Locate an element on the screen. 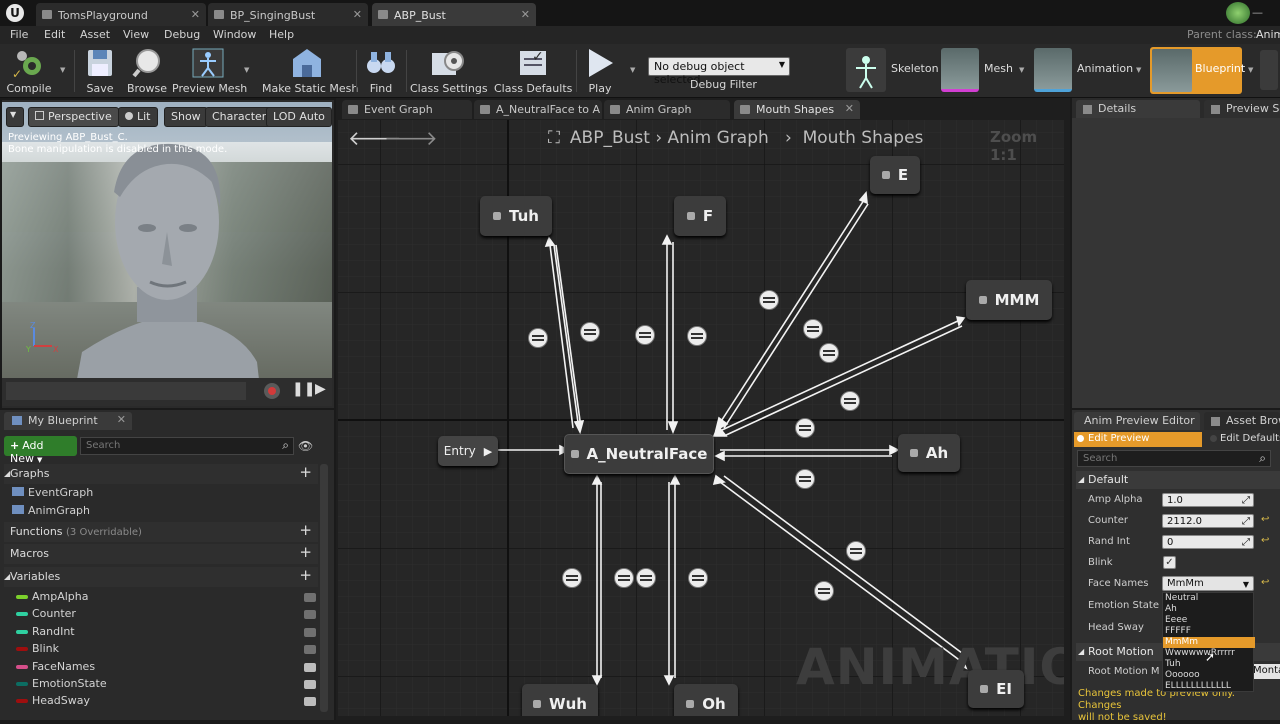 This screenshot has height=724, width=1280. edit-preview-button: Edit Preview is located at coordinates (1138, 439).